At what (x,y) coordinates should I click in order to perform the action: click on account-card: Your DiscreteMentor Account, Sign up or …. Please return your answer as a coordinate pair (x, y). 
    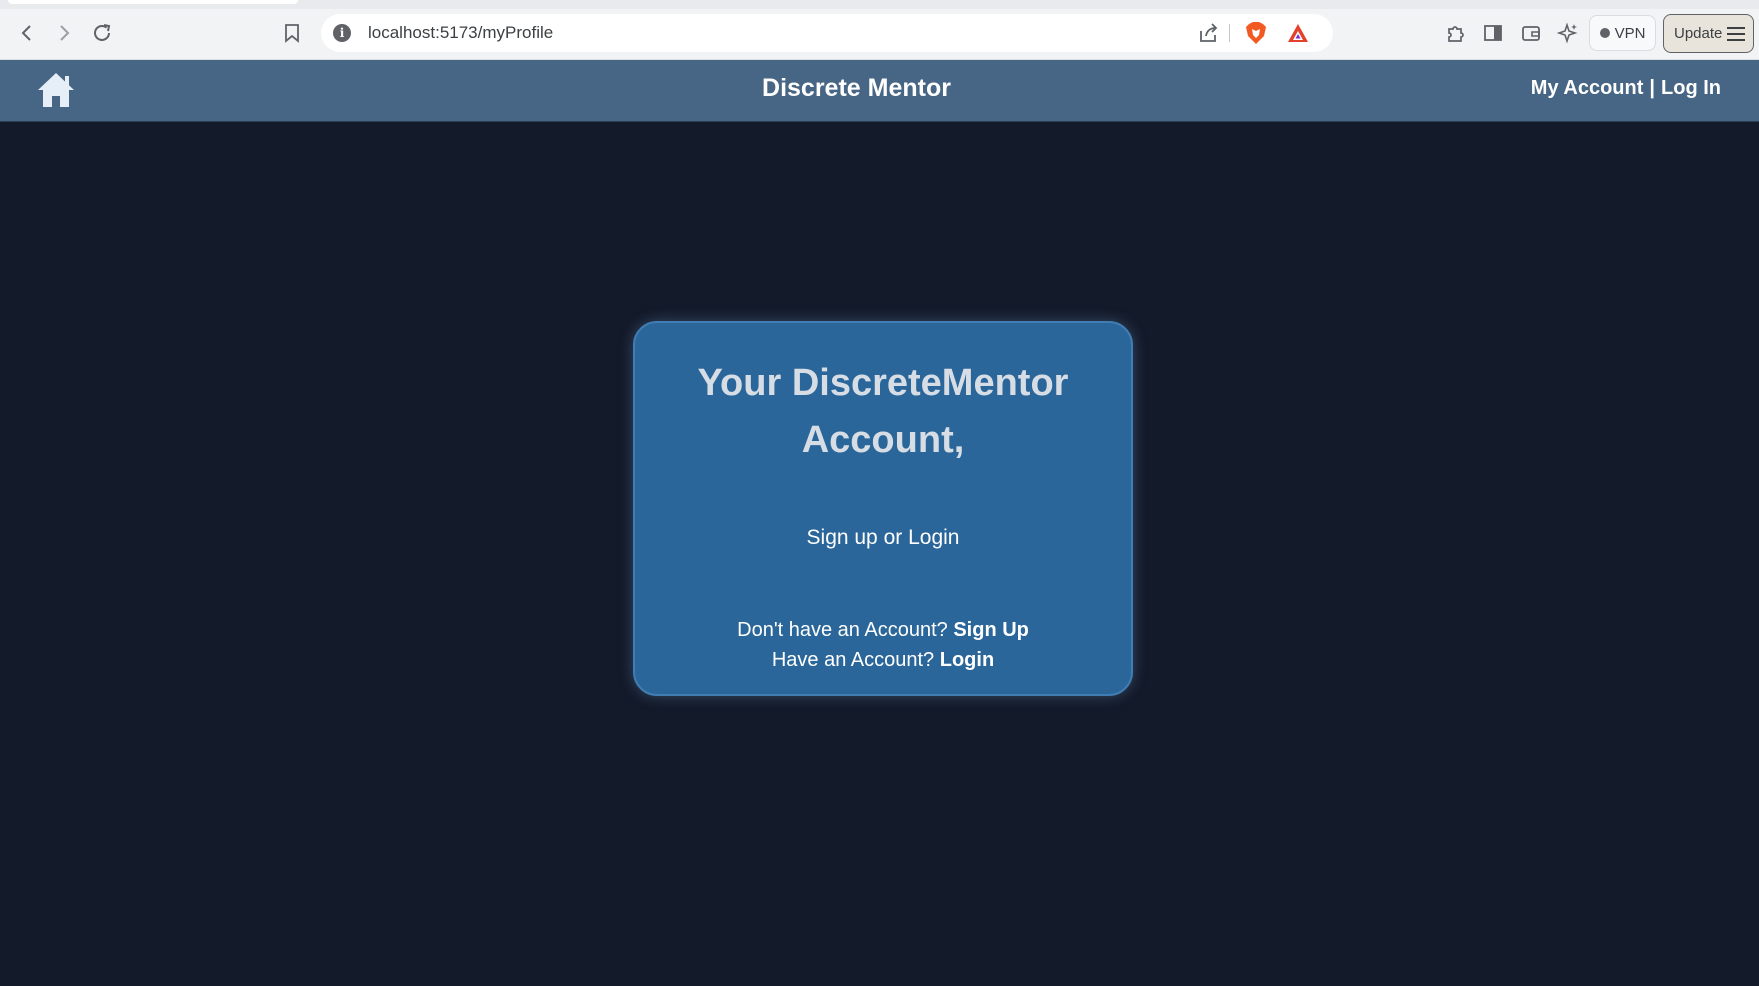
    Looking at the image, I should click on (883, 508).